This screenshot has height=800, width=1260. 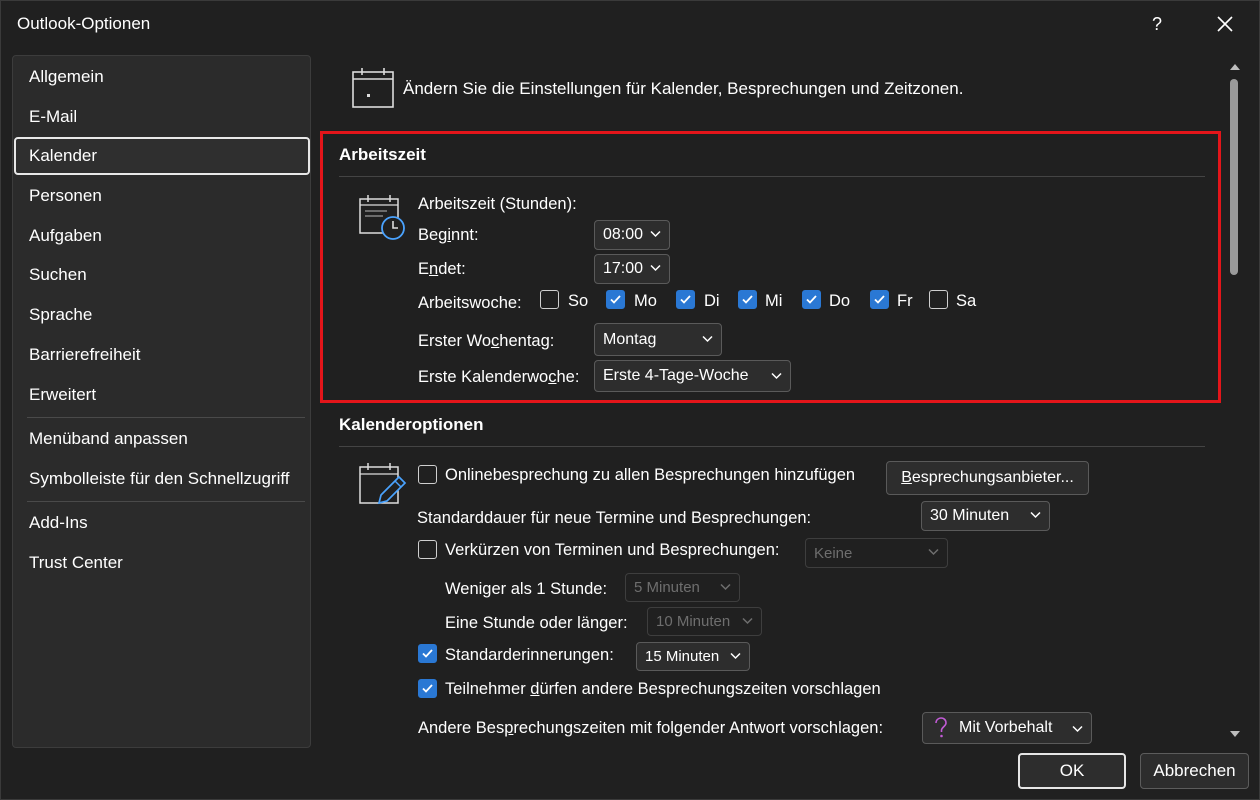 I want to click on sidebar-item-allgemein: Allgemein, so click(x=162, y=77).